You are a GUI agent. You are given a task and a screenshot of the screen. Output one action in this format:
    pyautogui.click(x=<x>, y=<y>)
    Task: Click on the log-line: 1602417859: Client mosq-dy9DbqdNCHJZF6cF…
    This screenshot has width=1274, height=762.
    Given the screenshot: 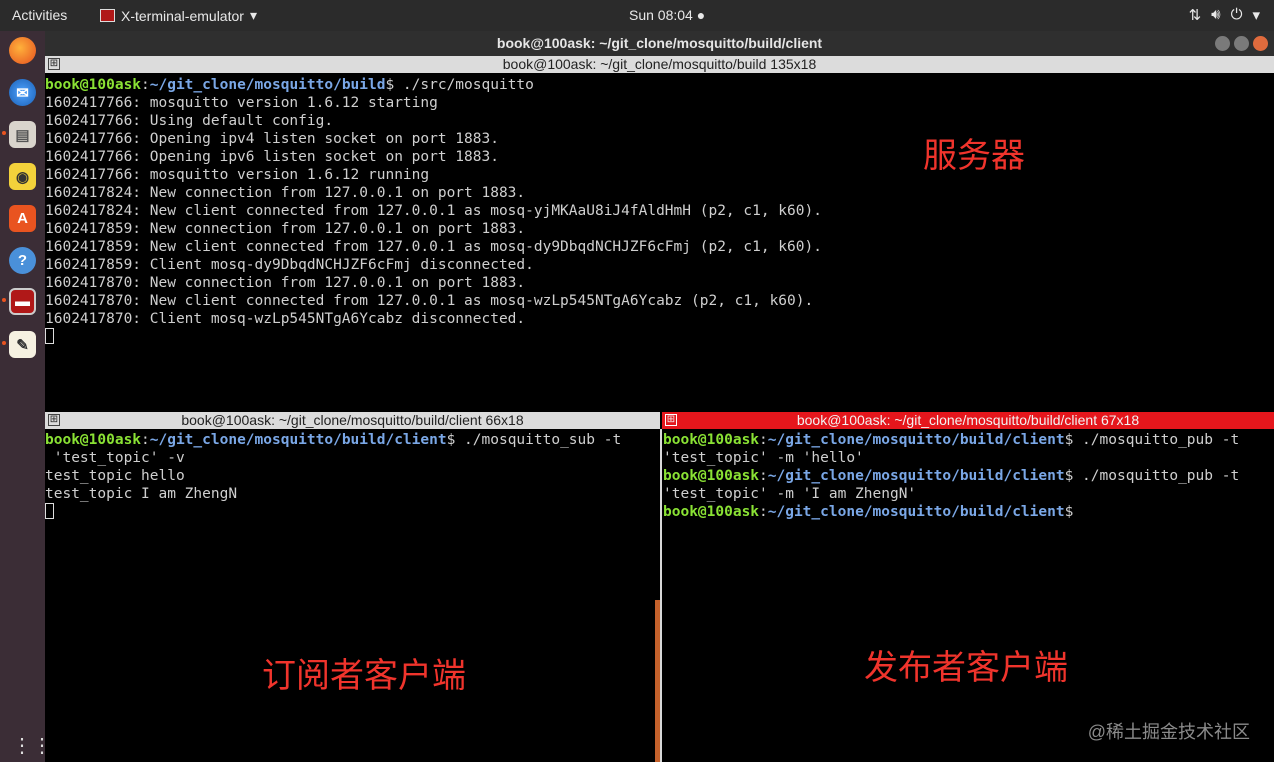 What is the action you would take?
    pyautogui.click(x=289, y=265)
    